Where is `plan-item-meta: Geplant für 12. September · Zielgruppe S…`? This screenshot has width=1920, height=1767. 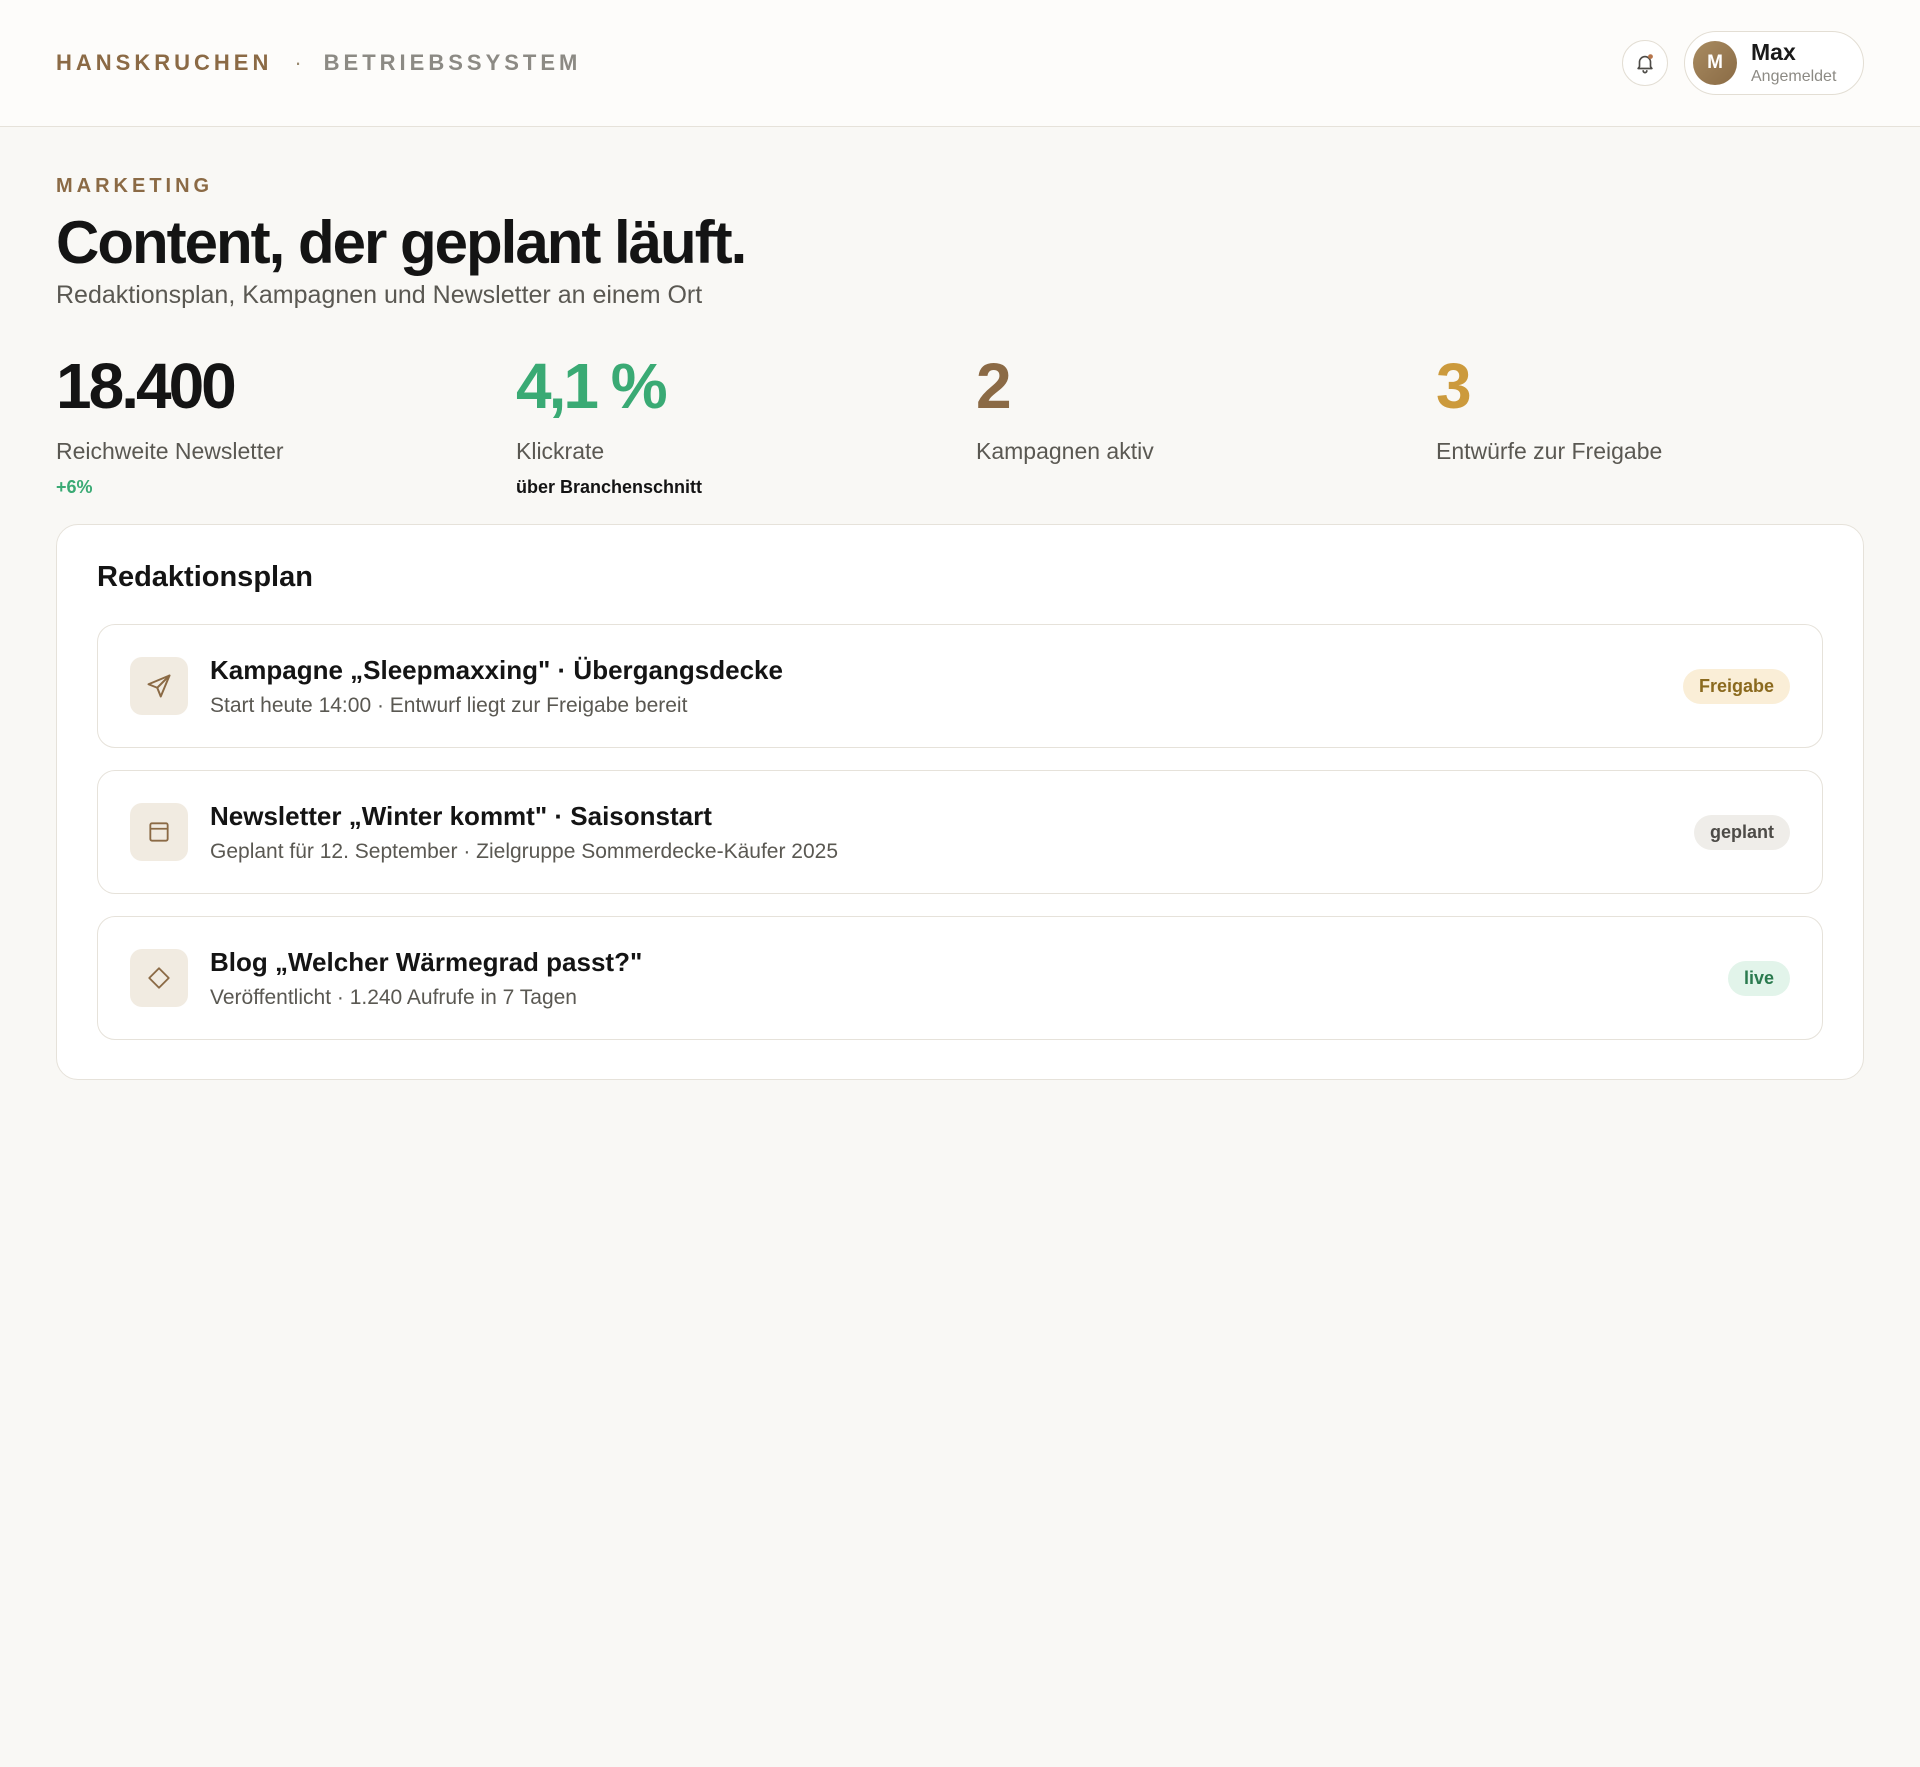
plan-item-meta: Geplant für 12. September · Zielgruppe S… is located at coordinates (524, 851).